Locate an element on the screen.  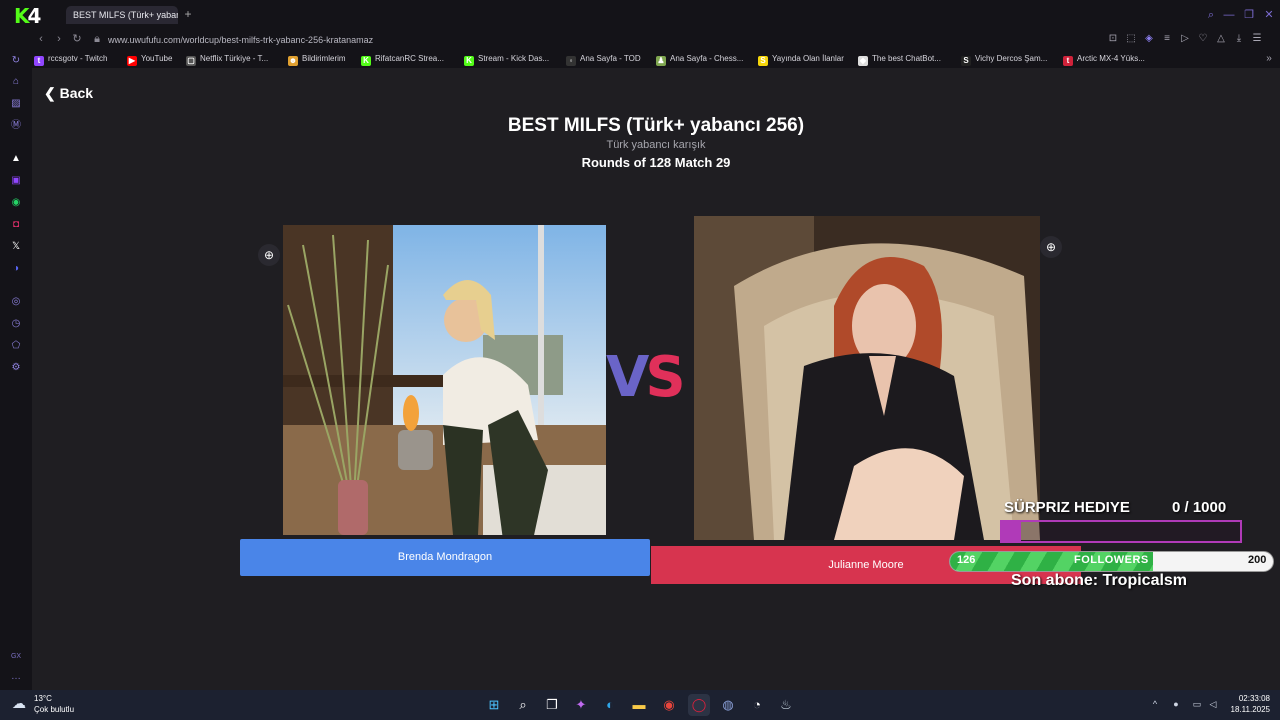
lock-icon: 🔒︎ is located at coordinates (97, 39).